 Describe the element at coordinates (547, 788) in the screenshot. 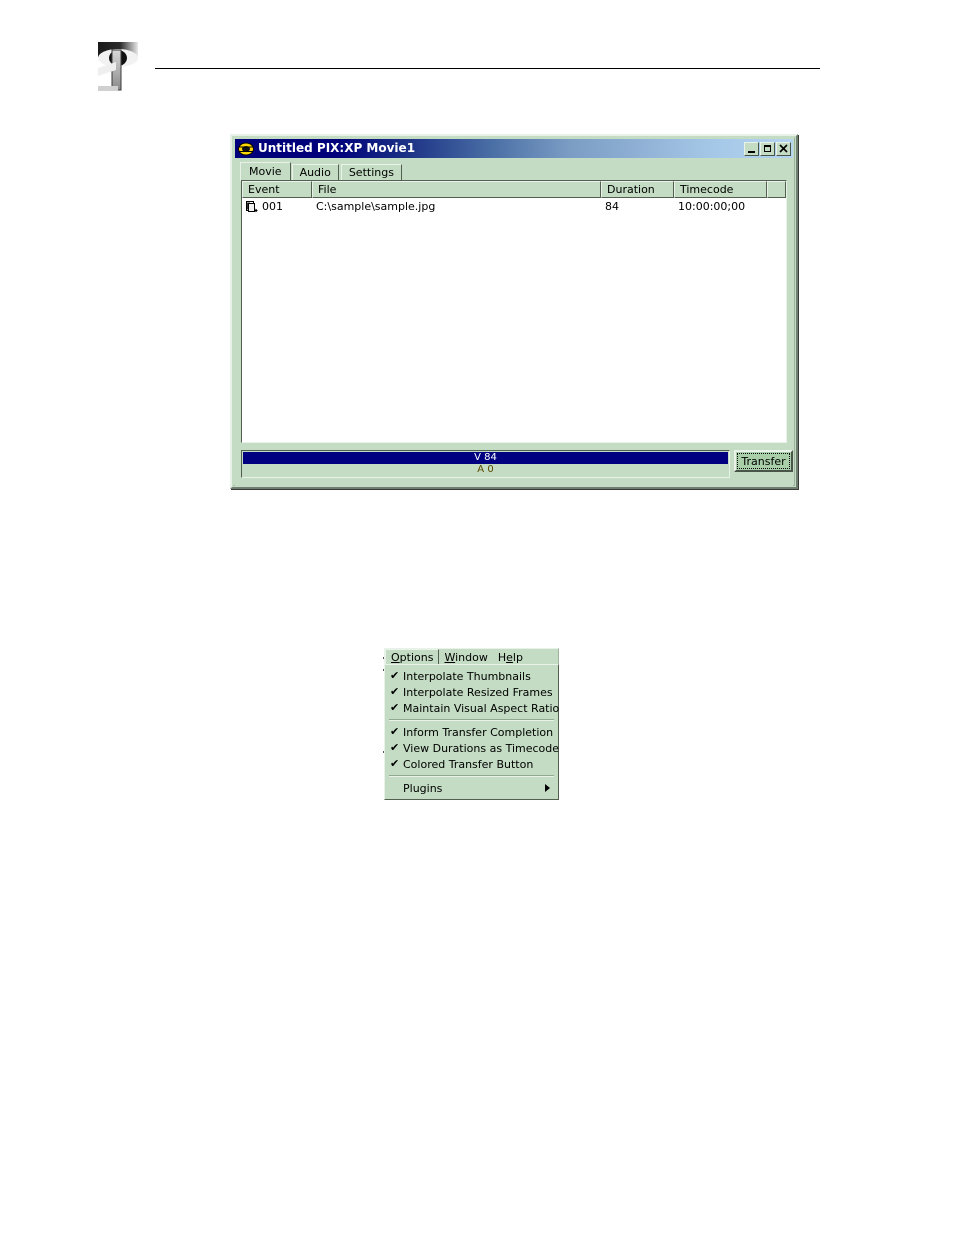

I see `chevron-right-icon` at that location.